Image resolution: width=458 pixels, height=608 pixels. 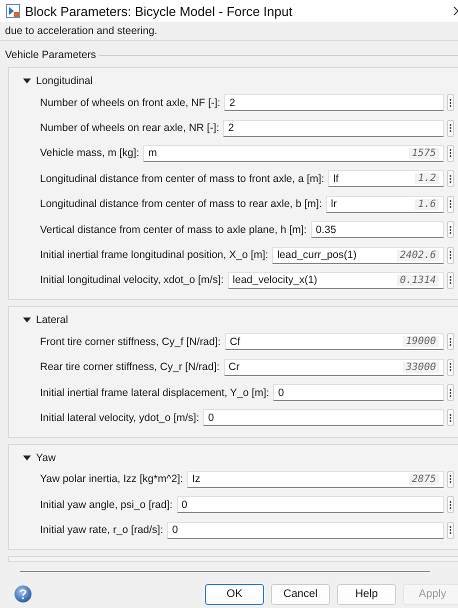 I want to click on evaluated-value: 2402.6, so click(x=417, y=255).